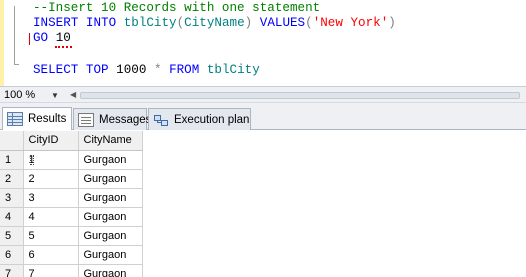 This screenshot has height=277, width=526. What do you see at coordinates (2, 43) in the screenshot?
I see `change-tracking-bar` at bounding box center [2, 43].